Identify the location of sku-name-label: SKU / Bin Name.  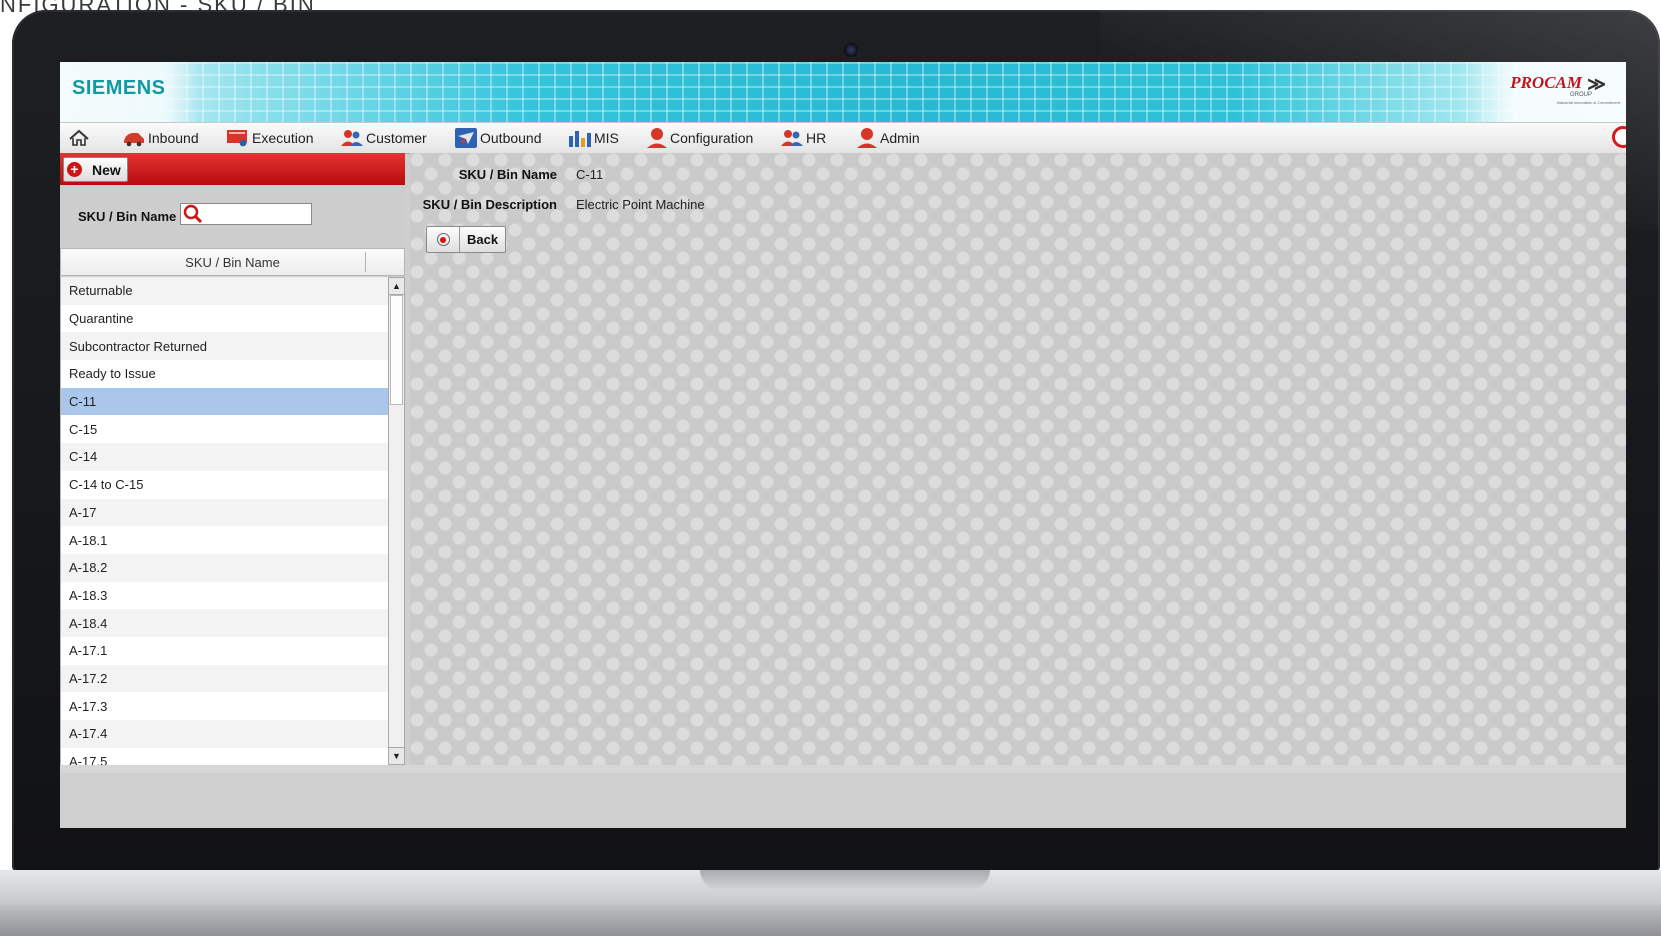
(507, 174).